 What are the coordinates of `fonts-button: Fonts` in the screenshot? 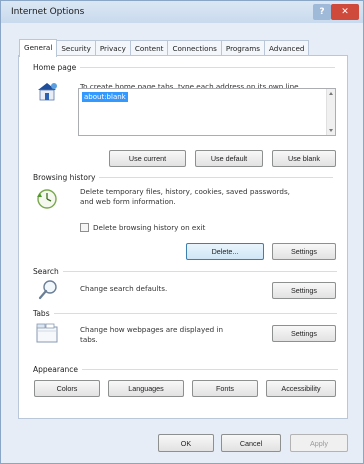 It's located at (225, 388).